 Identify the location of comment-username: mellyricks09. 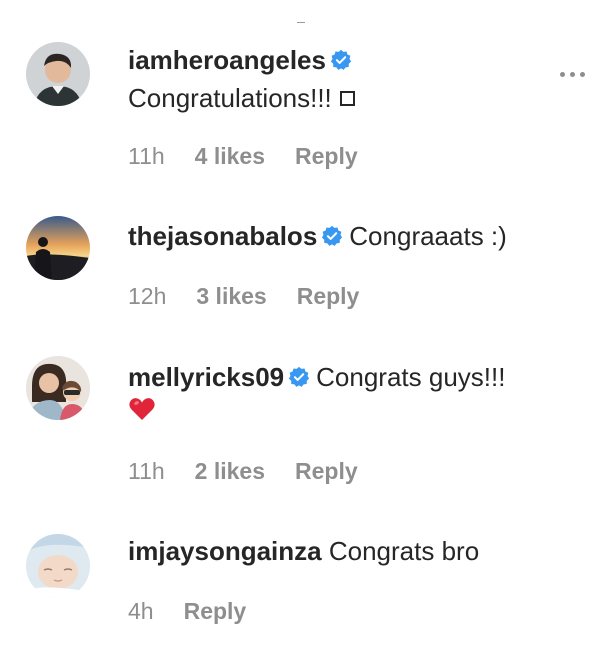
(206, 377).